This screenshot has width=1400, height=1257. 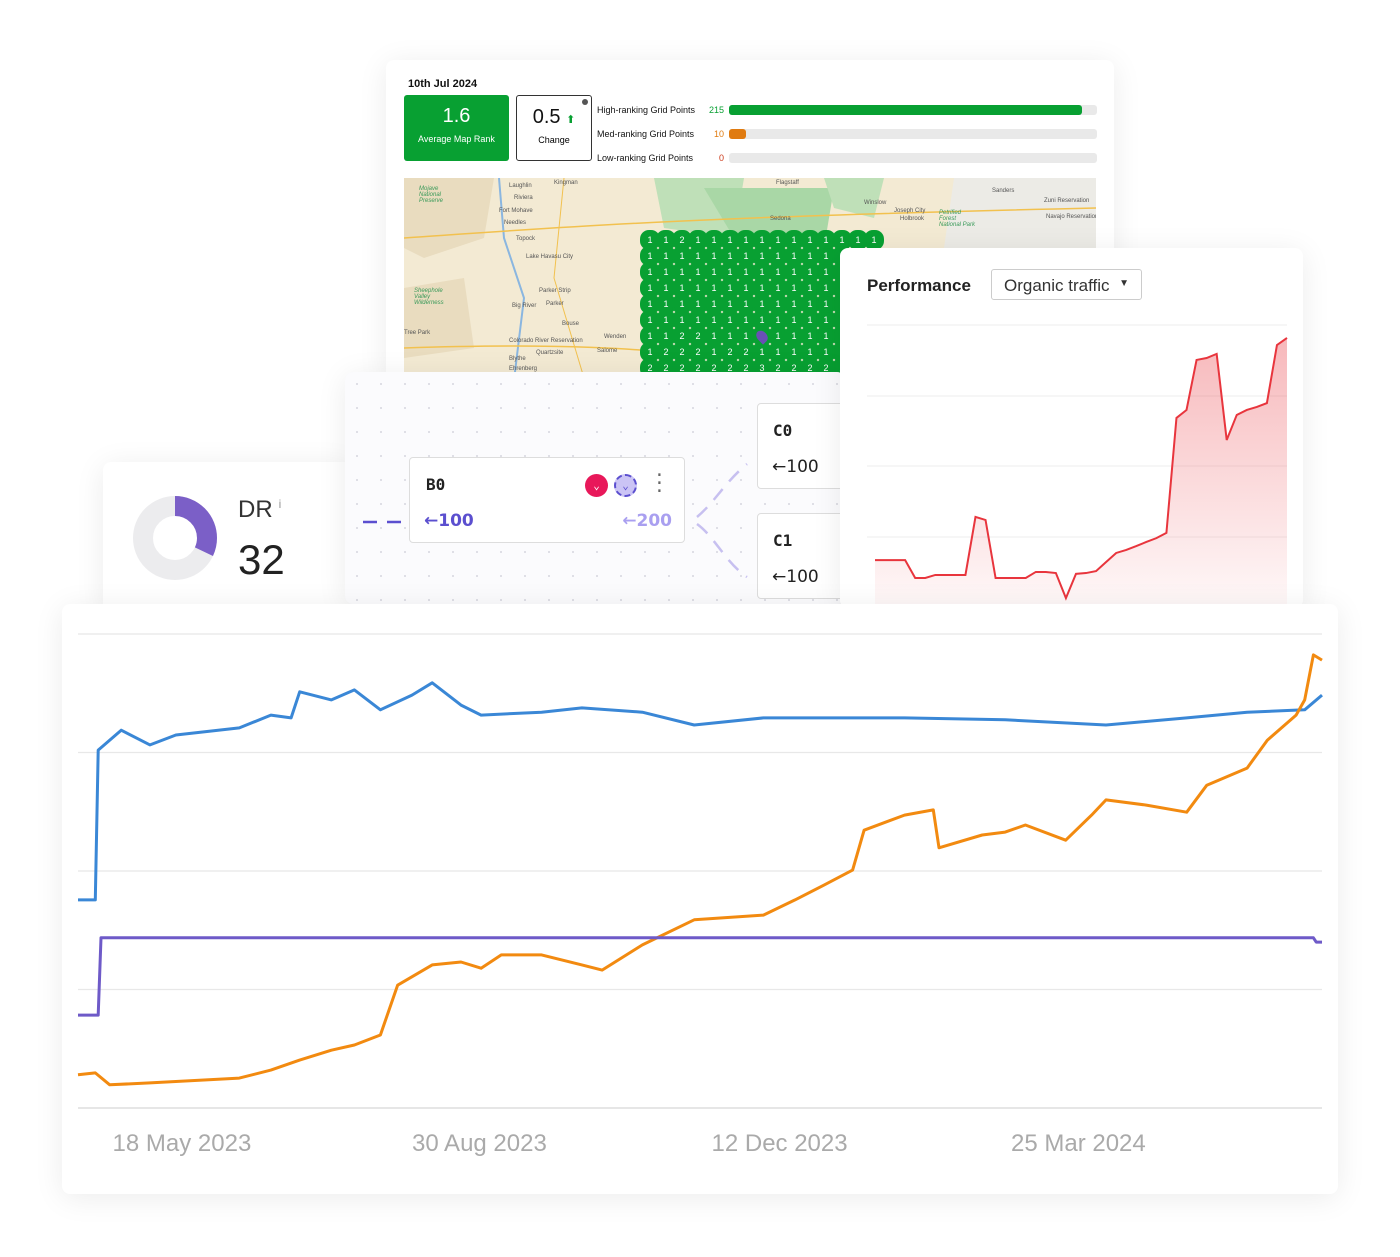 I want to click on info-icon: i, so click(x=280, y=504).